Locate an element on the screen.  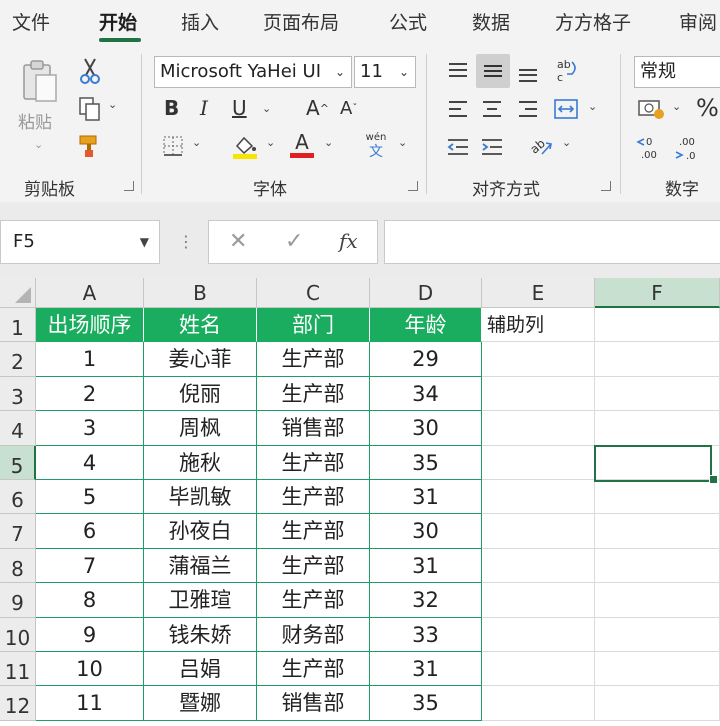
decrease-indent-icon is located at coordinates (458, 147).